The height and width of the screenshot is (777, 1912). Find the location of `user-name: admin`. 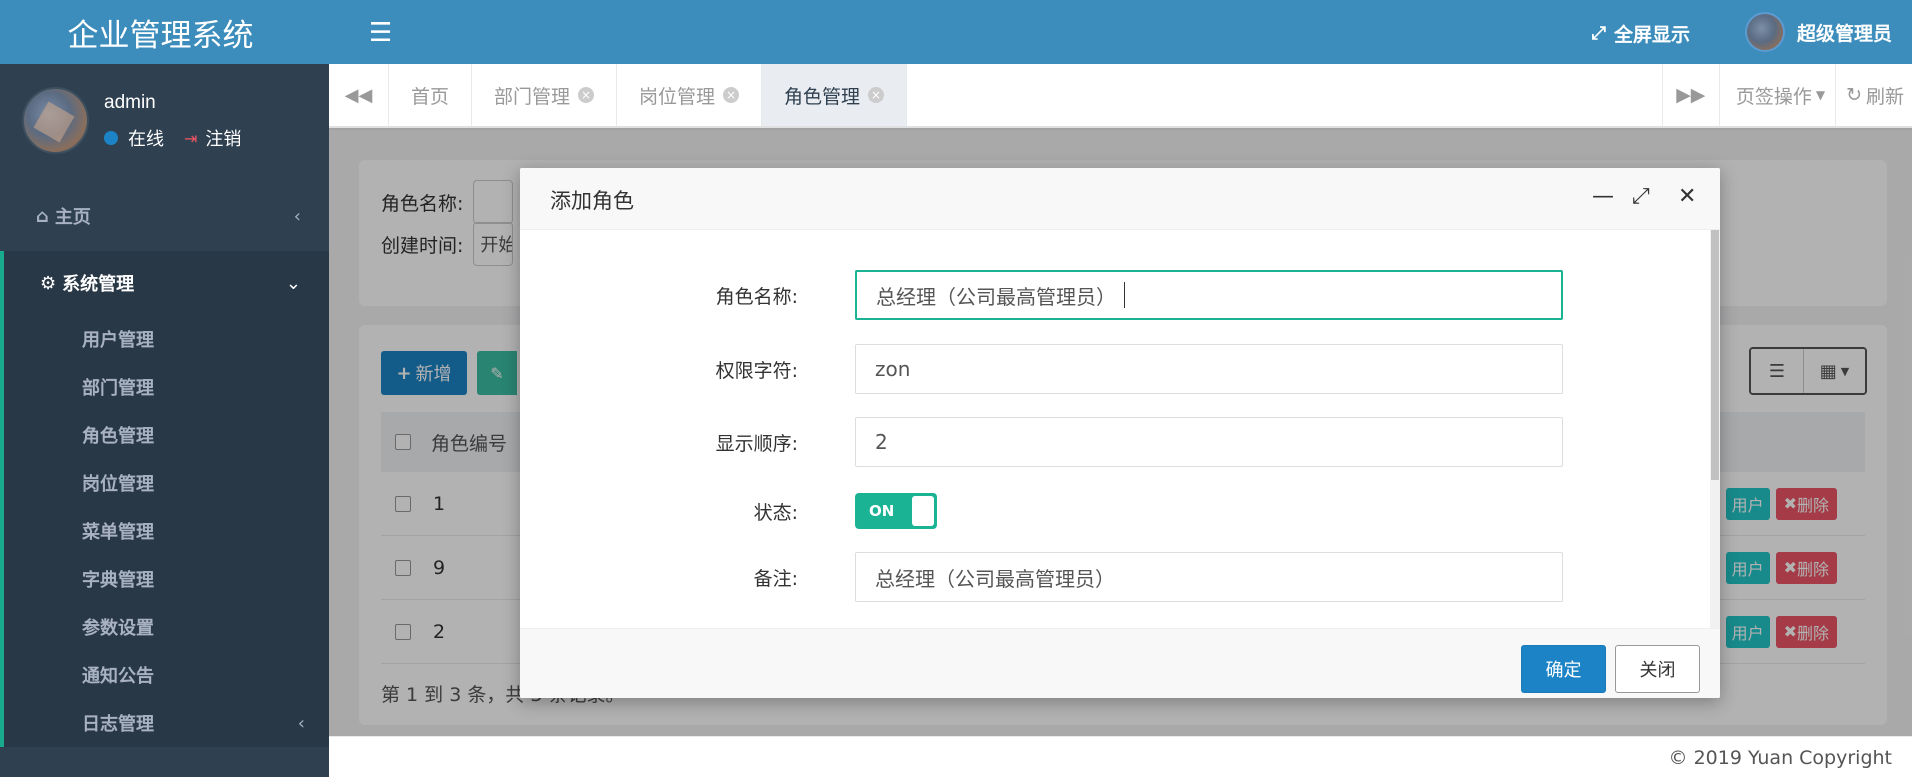

user-name: admin is located at coordinates (130, 102).